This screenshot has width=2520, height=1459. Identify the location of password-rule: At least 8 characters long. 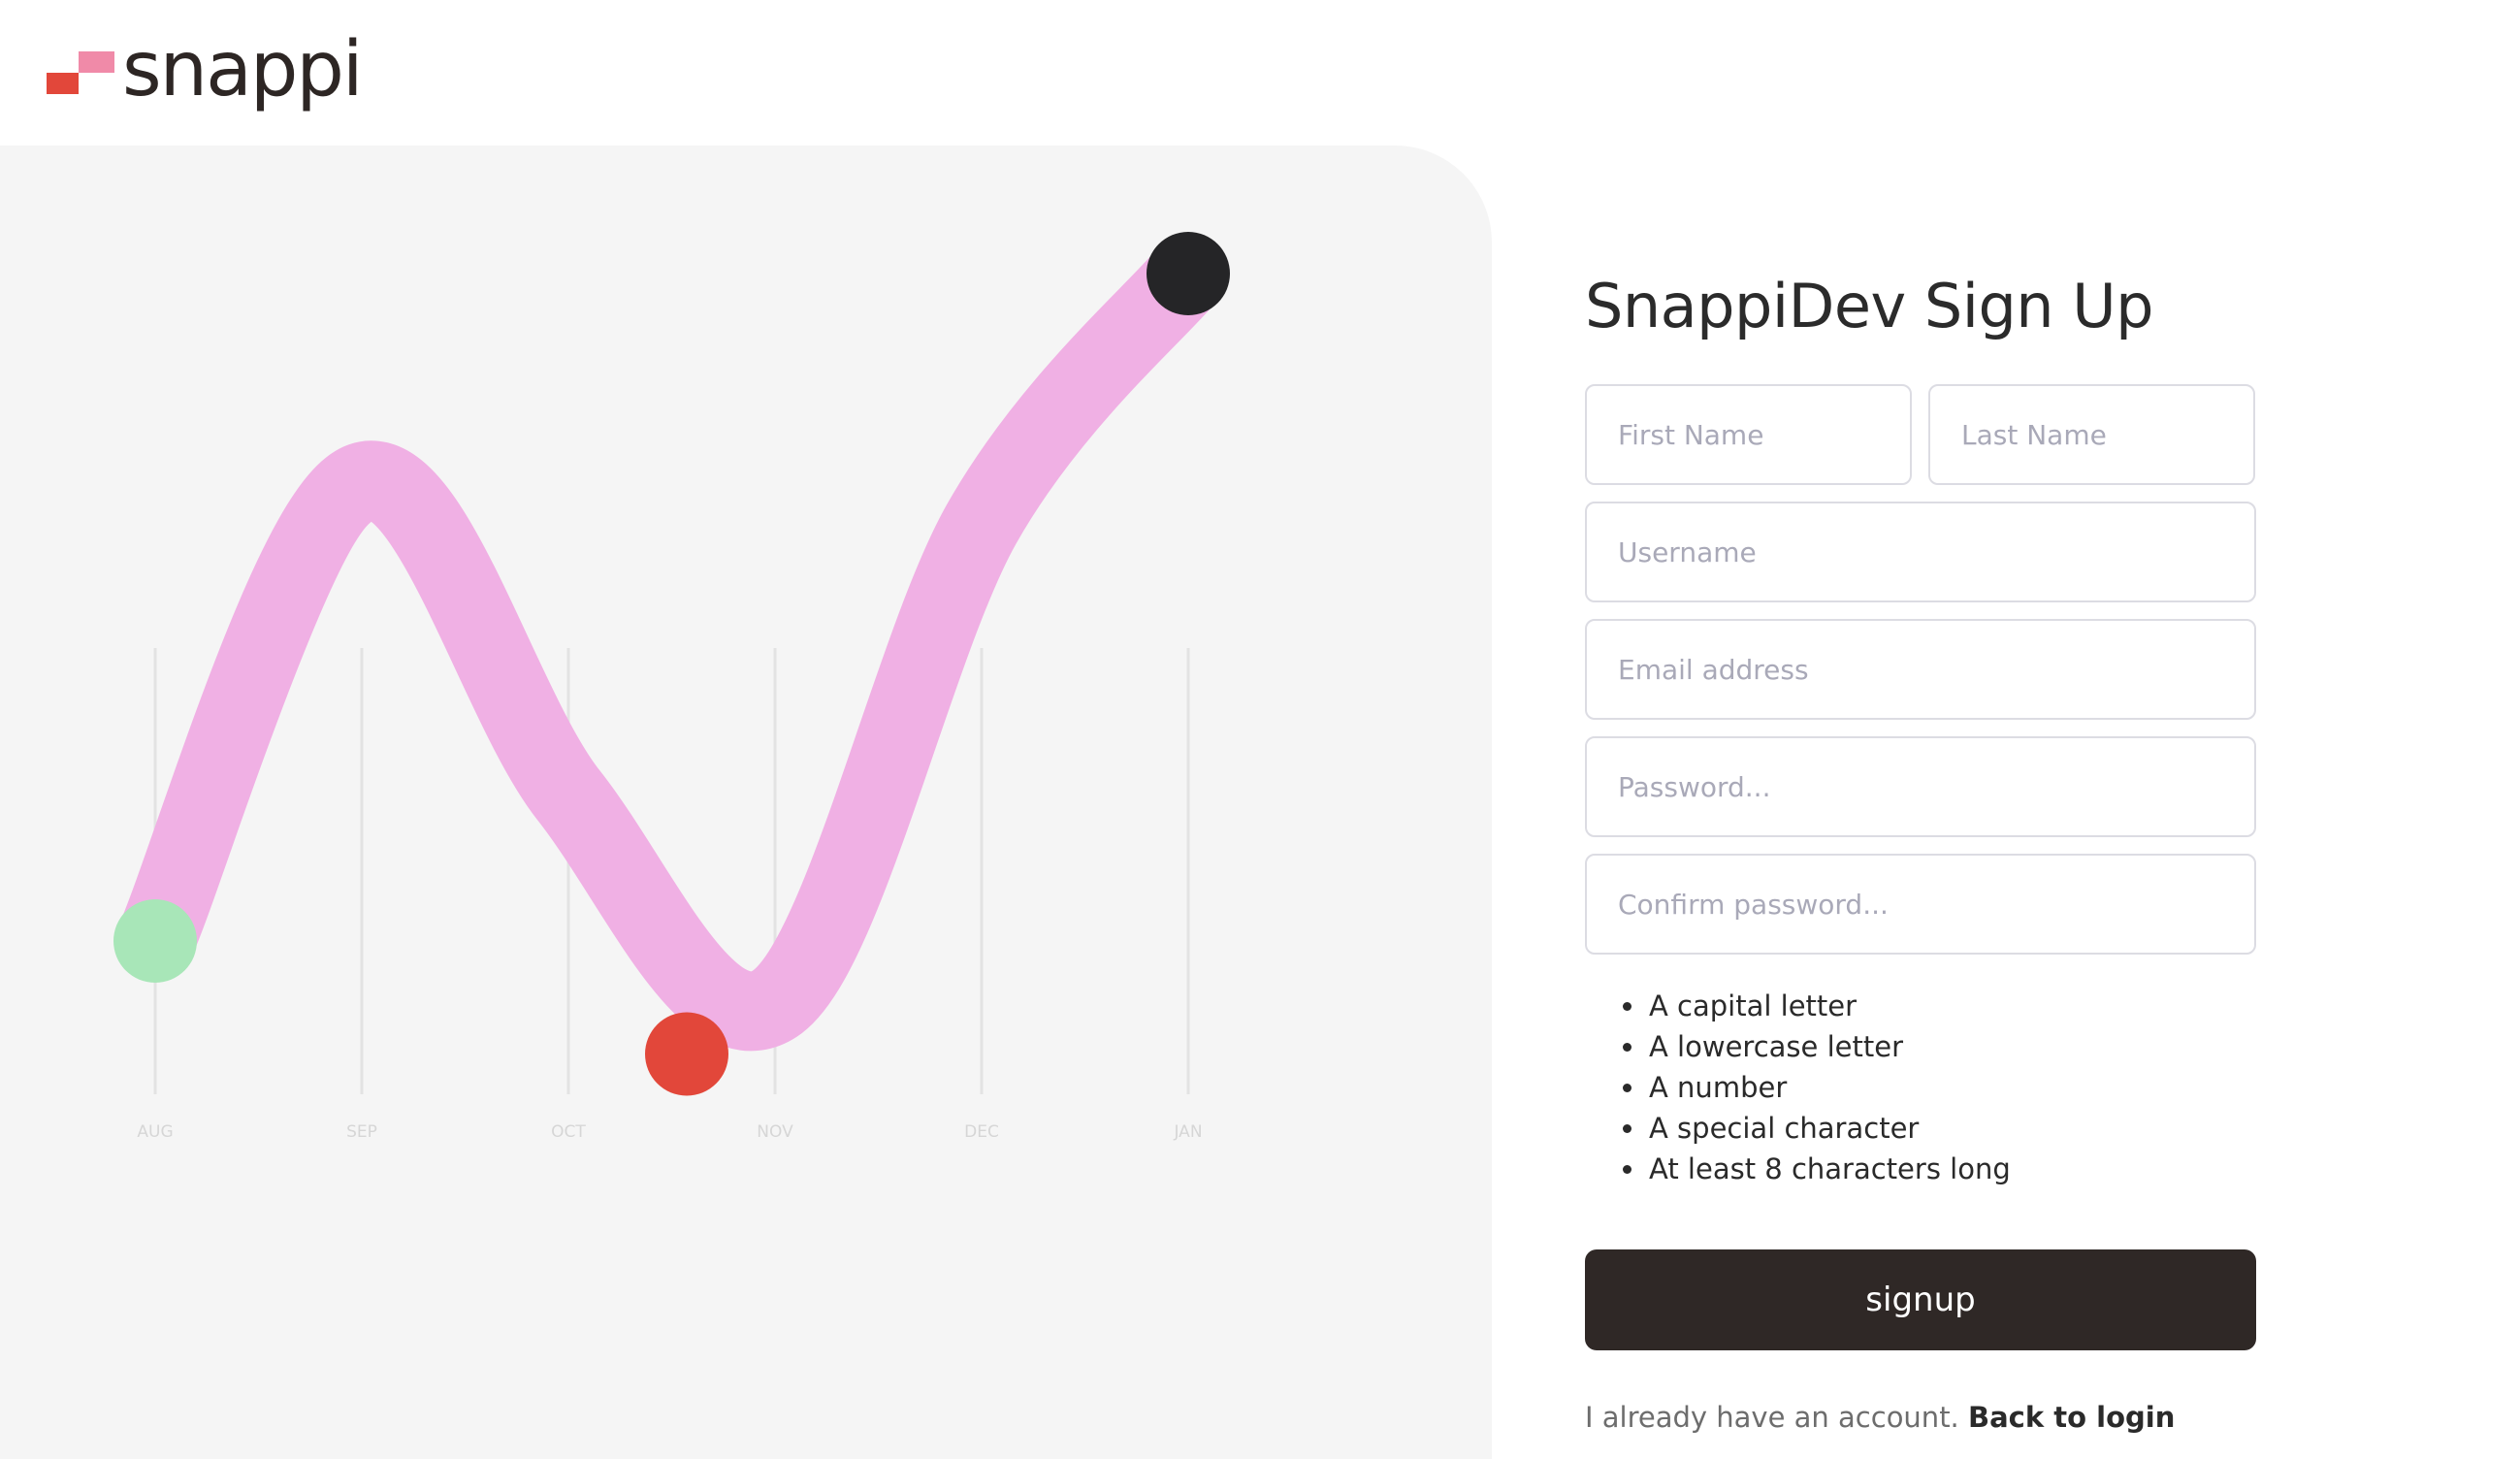
(1951, 1169).